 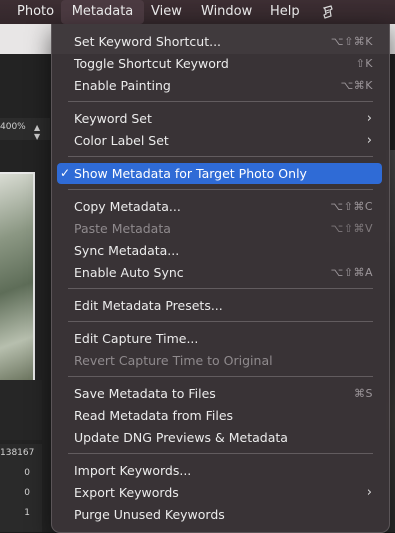 What do you see at coordinates (219, 228) in the screenshot?
I see `menu-item-paste-metadata: Paste Metadata ⌥⇧⌘V` at bounding box center [219, 228].